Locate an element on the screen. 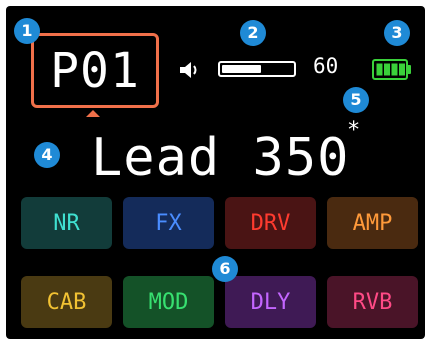 The image size is (431, 345). effect-block-fx: FX is located at coordinates (168, 223).